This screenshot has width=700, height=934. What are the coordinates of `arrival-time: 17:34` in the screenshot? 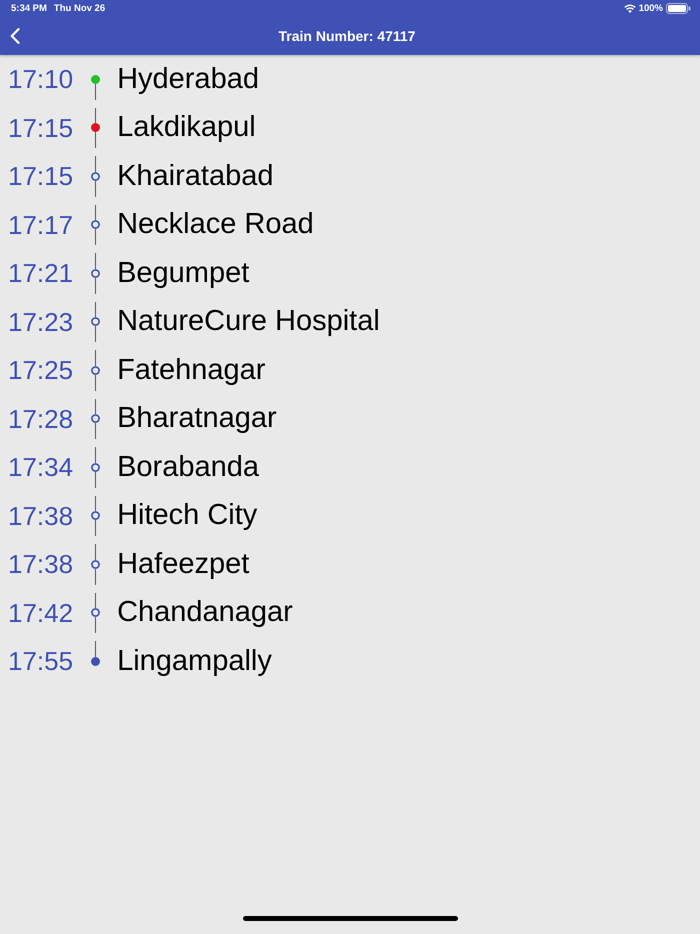 It's located at (41, 467).